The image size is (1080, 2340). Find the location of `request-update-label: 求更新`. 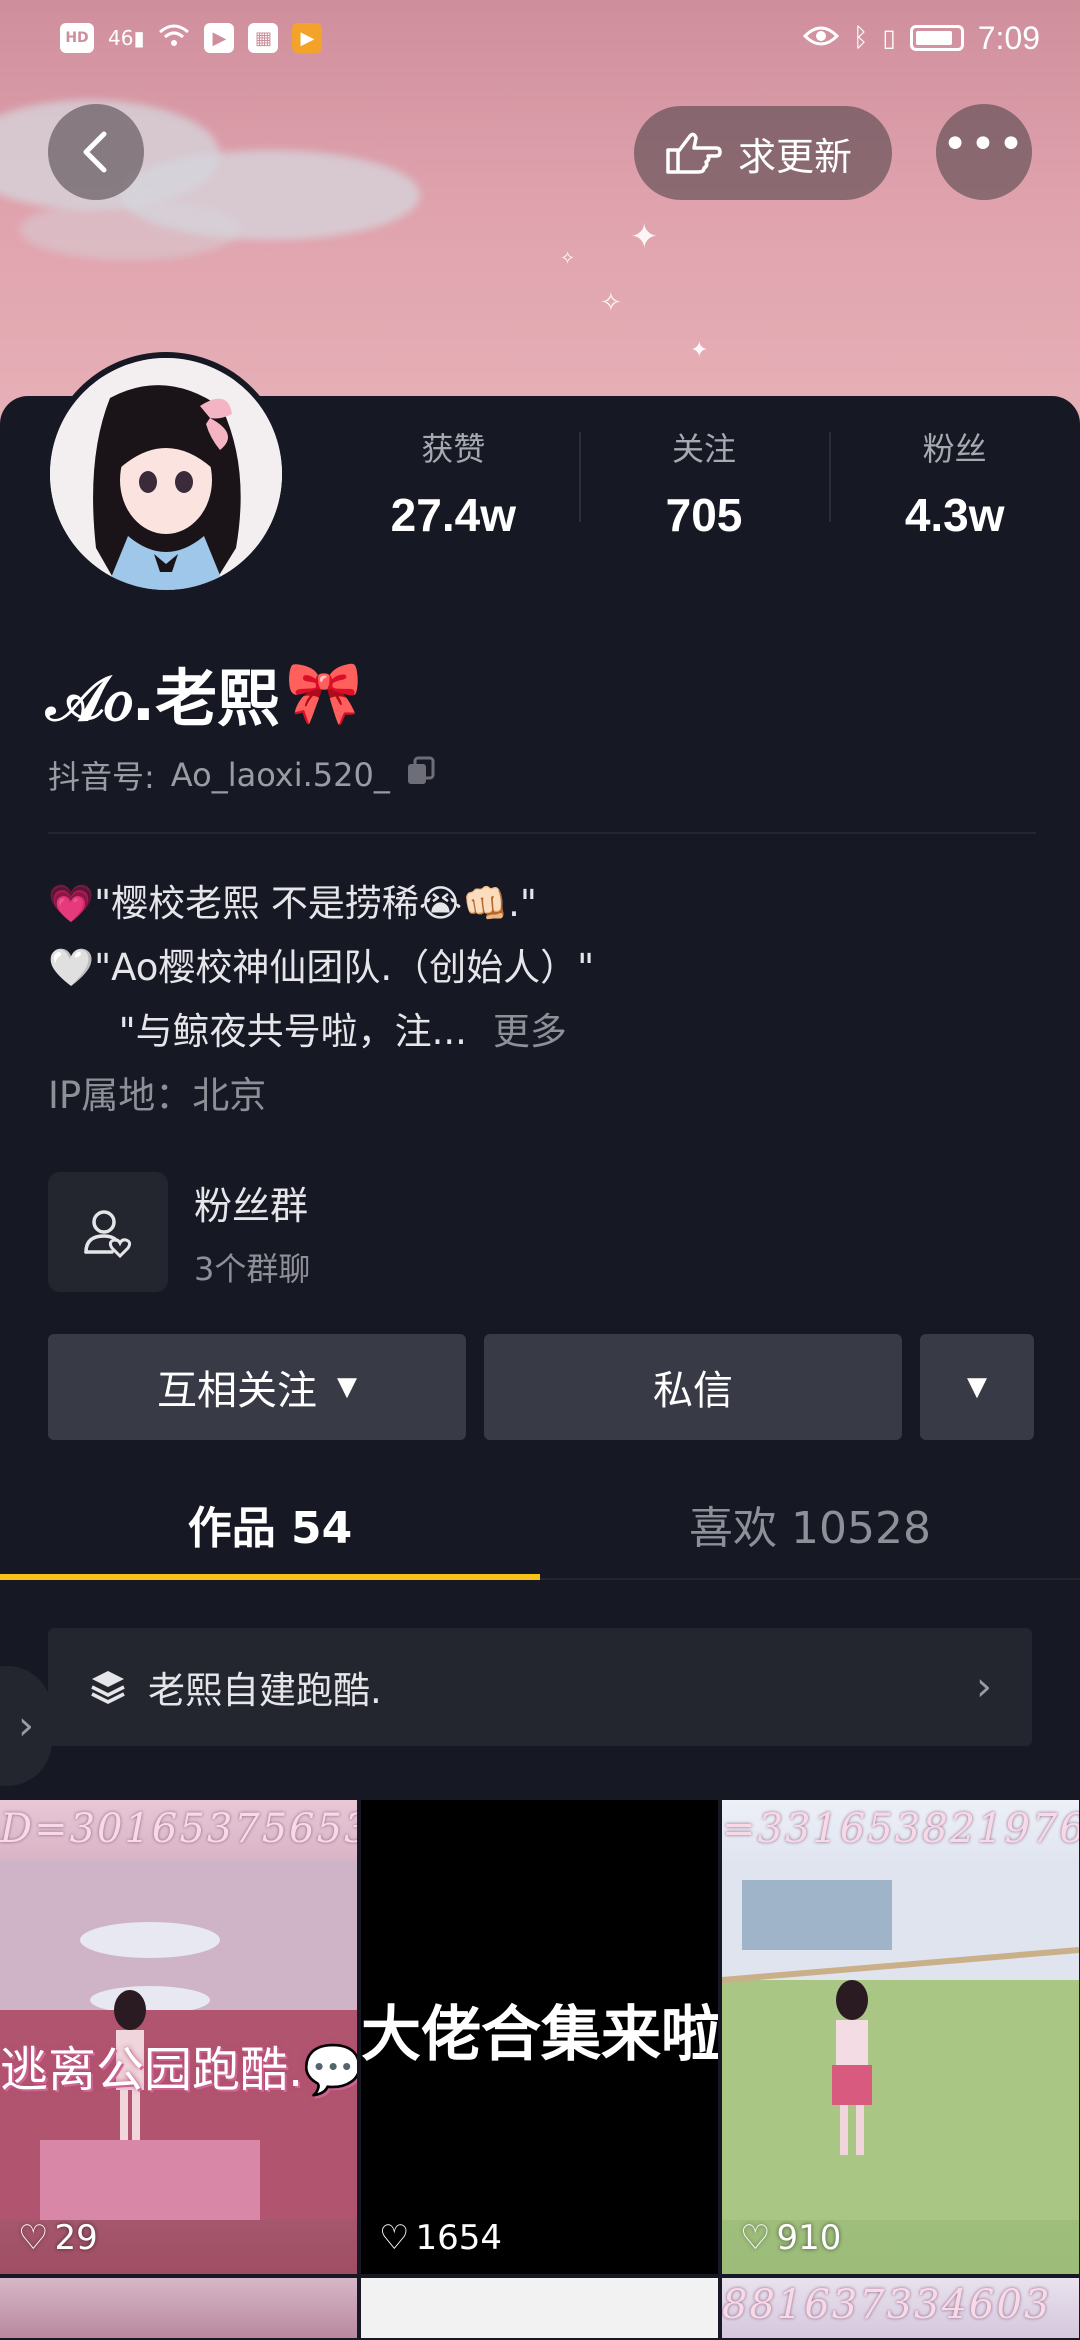

request-update-label: 求更新 is located at coordinates (795, 156).